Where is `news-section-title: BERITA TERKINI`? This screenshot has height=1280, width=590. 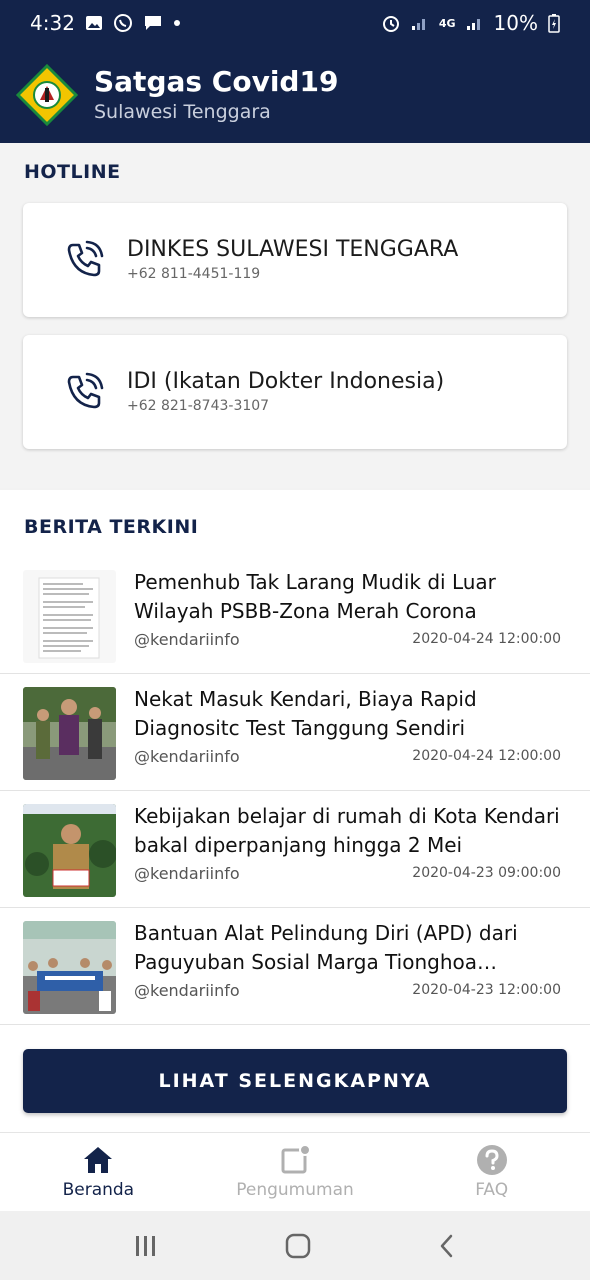
news-section-title: BERITA TERKINI is located at coordinates (111, 527).